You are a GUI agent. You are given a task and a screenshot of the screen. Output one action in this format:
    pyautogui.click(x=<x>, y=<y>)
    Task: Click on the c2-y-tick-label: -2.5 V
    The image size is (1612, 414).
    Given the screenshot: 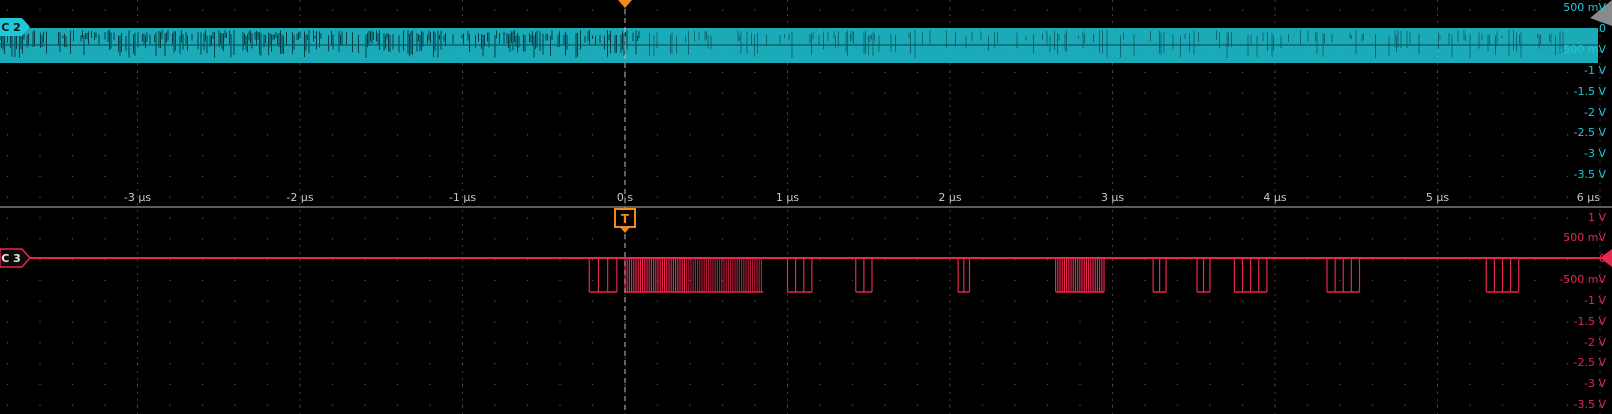 What is the action you would take?
    pyautogui.click(x=1590, y=132)
    